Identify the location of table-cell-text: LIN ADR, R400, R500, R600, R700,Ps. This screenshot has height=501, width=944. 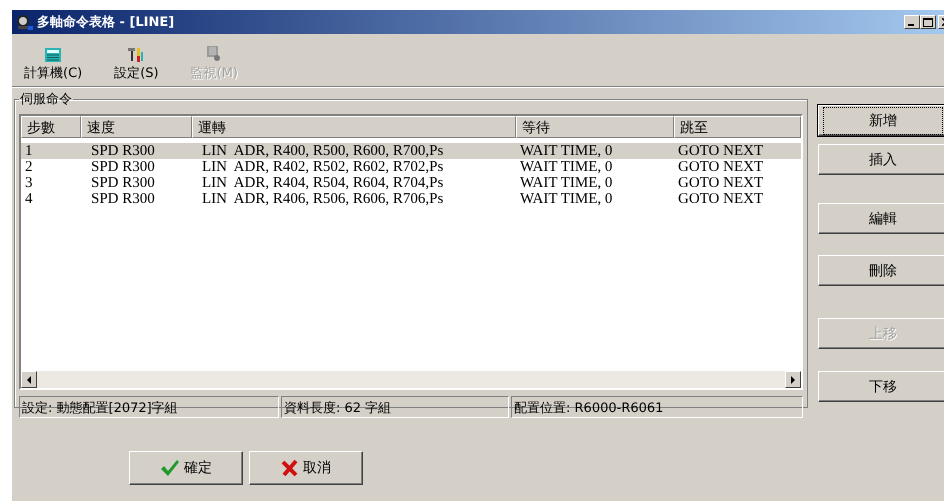
(322, 151).